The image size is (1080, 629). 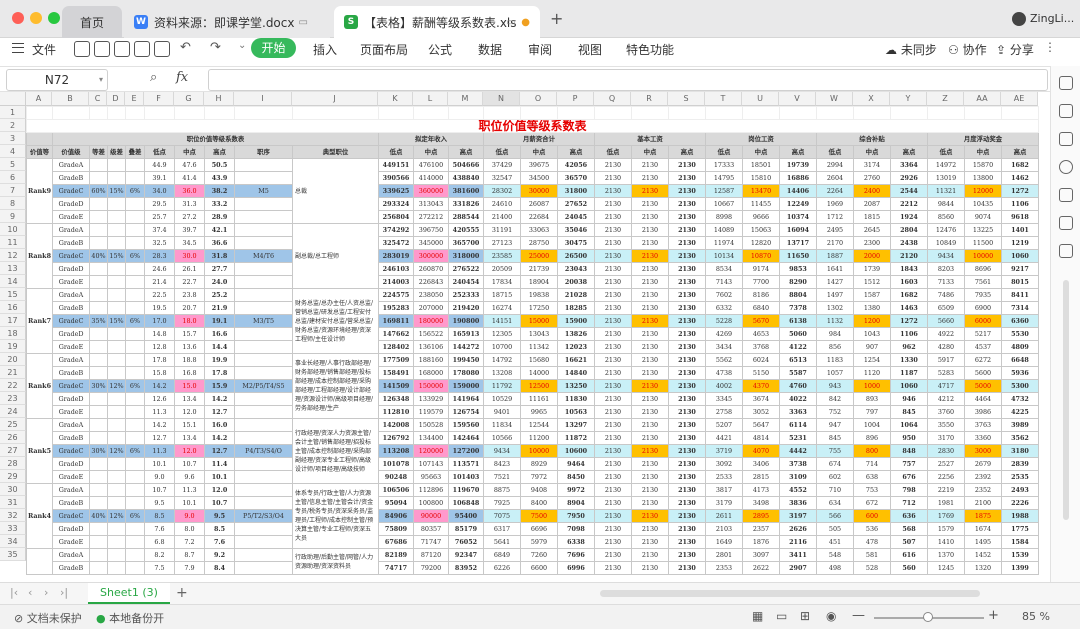 I want to click on avatar, so click(x=1019, y=19).